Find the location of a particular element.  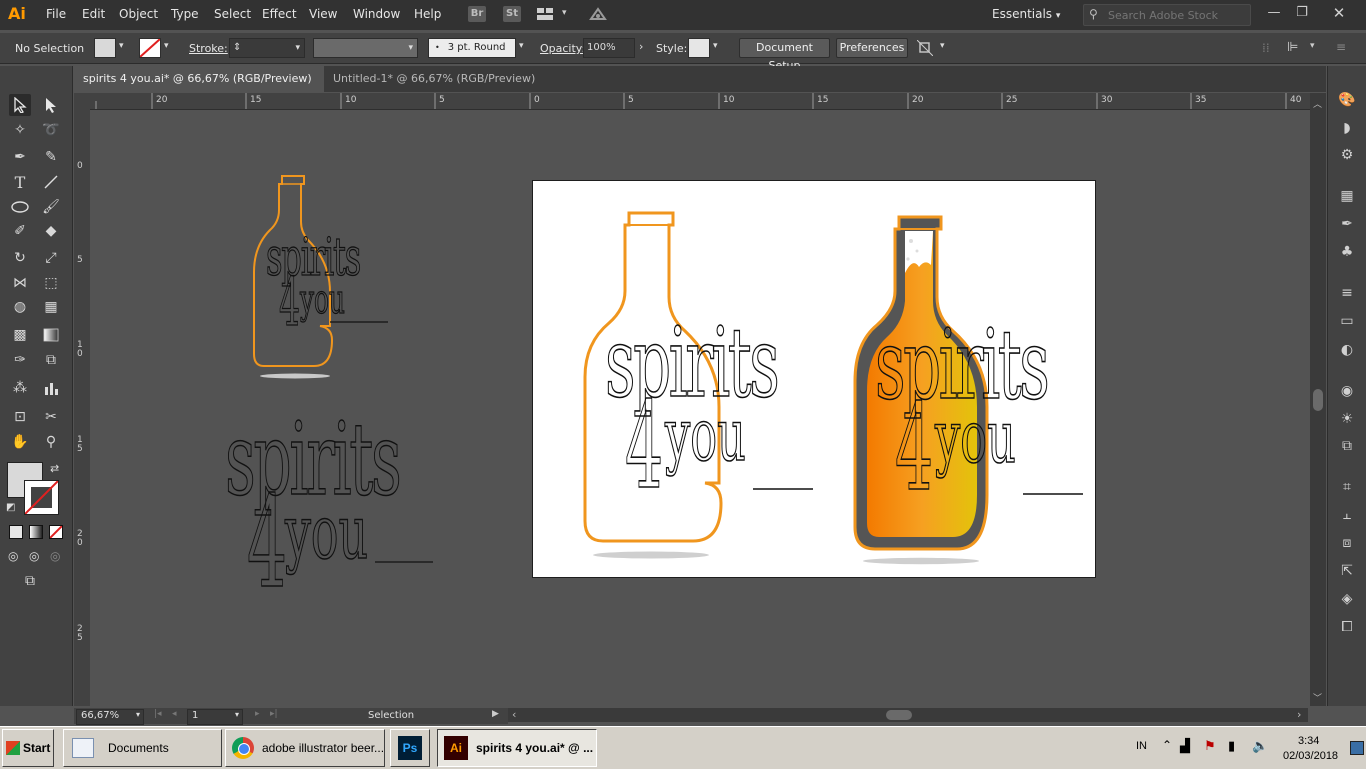

export-icon: ⇱ is located at coordinates (1347, 571).